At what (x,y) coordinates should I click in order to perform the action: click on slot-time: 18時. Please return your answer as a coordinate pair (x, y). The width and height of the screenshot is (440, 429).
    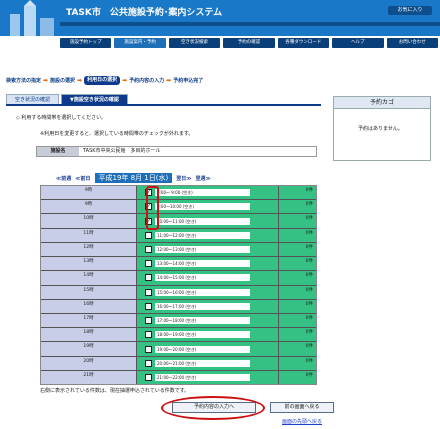
    Looking at the image, I should click on (89, 335).